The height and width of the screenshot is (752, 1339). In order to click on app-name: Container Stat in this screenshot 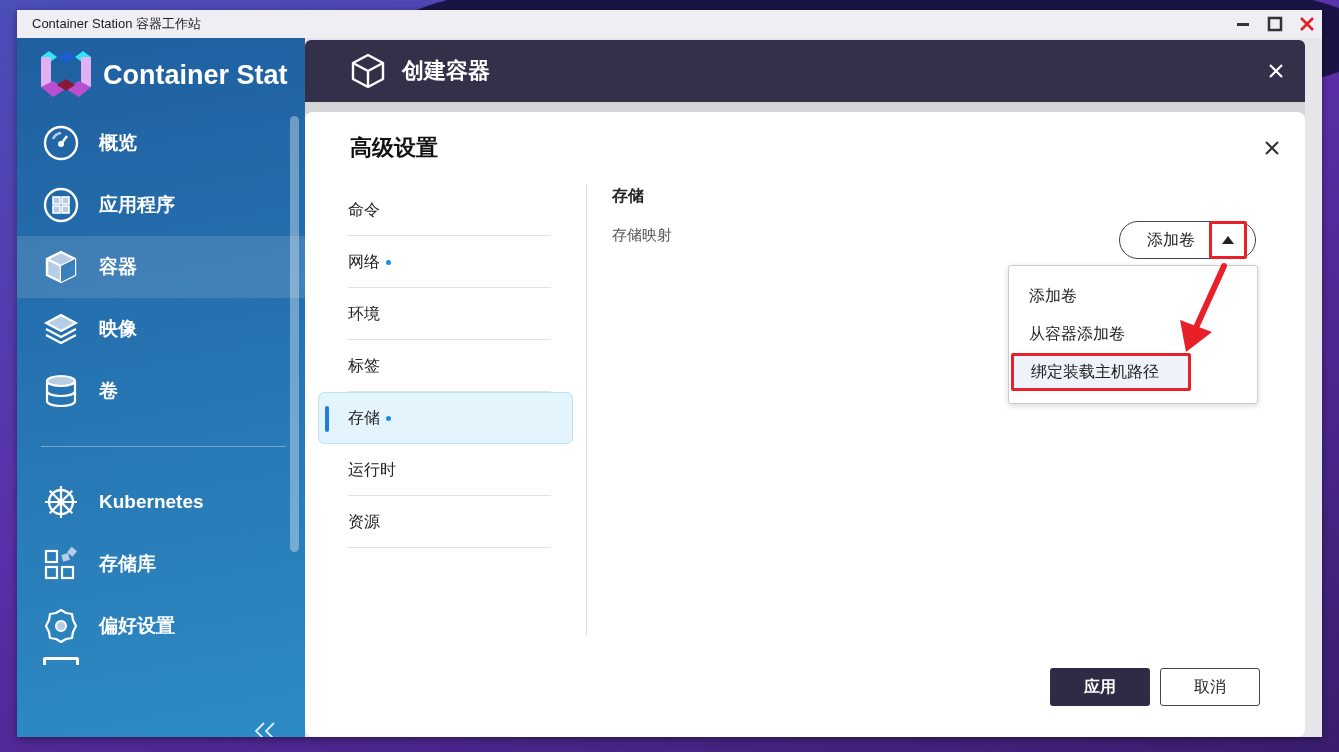, I will do `click(195, 75)`.